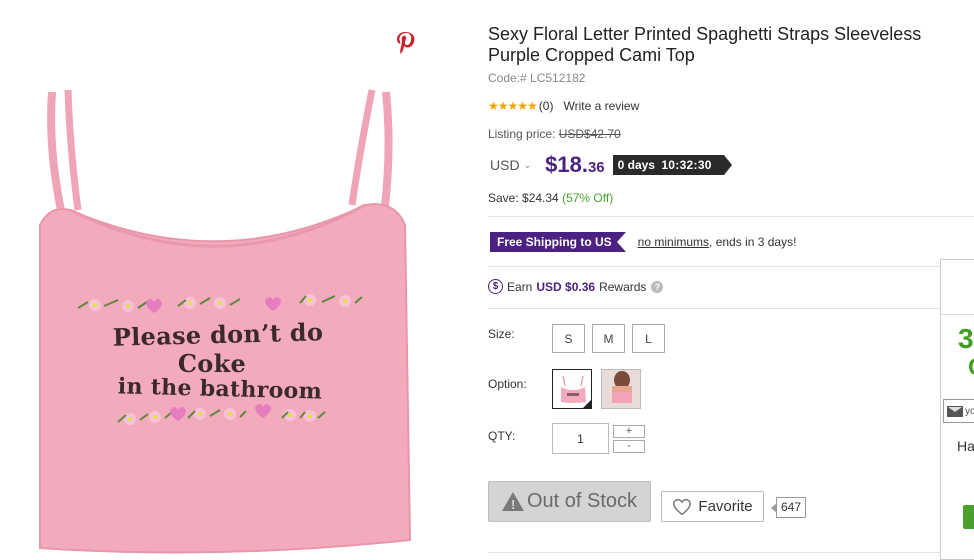  I want to click on qty-increase-button: +, so click(629, 431).